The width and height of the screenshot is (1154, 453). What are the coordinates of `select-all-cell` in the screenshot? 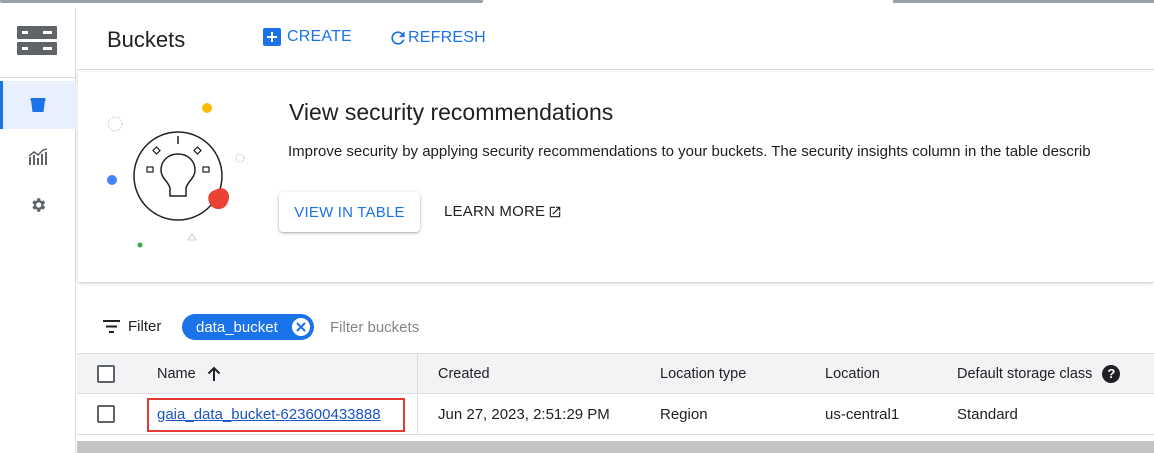 It's located at (106, 373).